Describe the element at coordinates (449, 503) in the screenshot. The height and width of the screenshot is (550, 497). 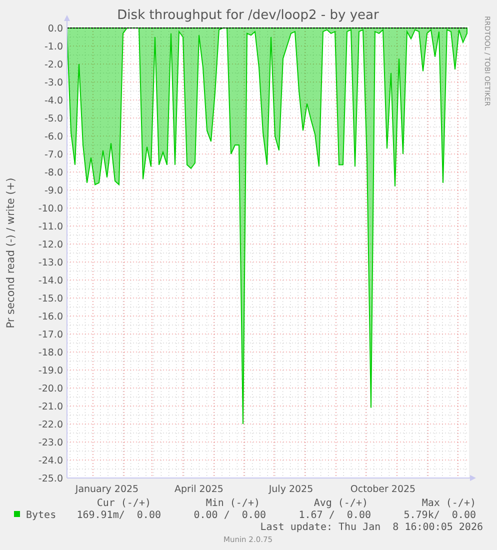
I see `legend-column-header: Max (-/+)` at that location.